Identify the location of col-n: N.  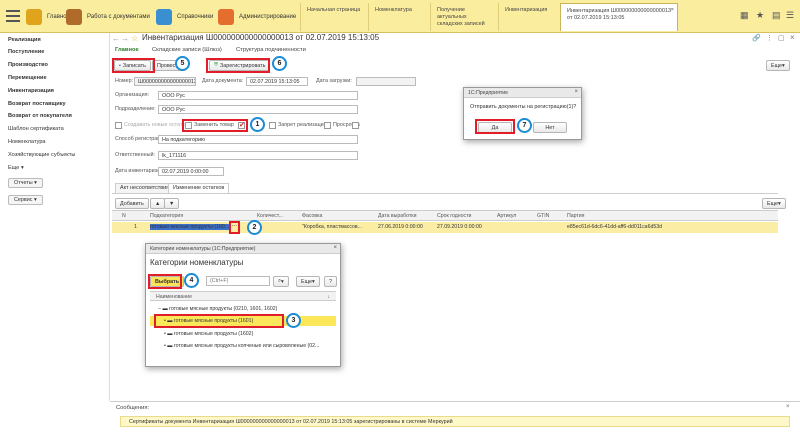
(124, 216).